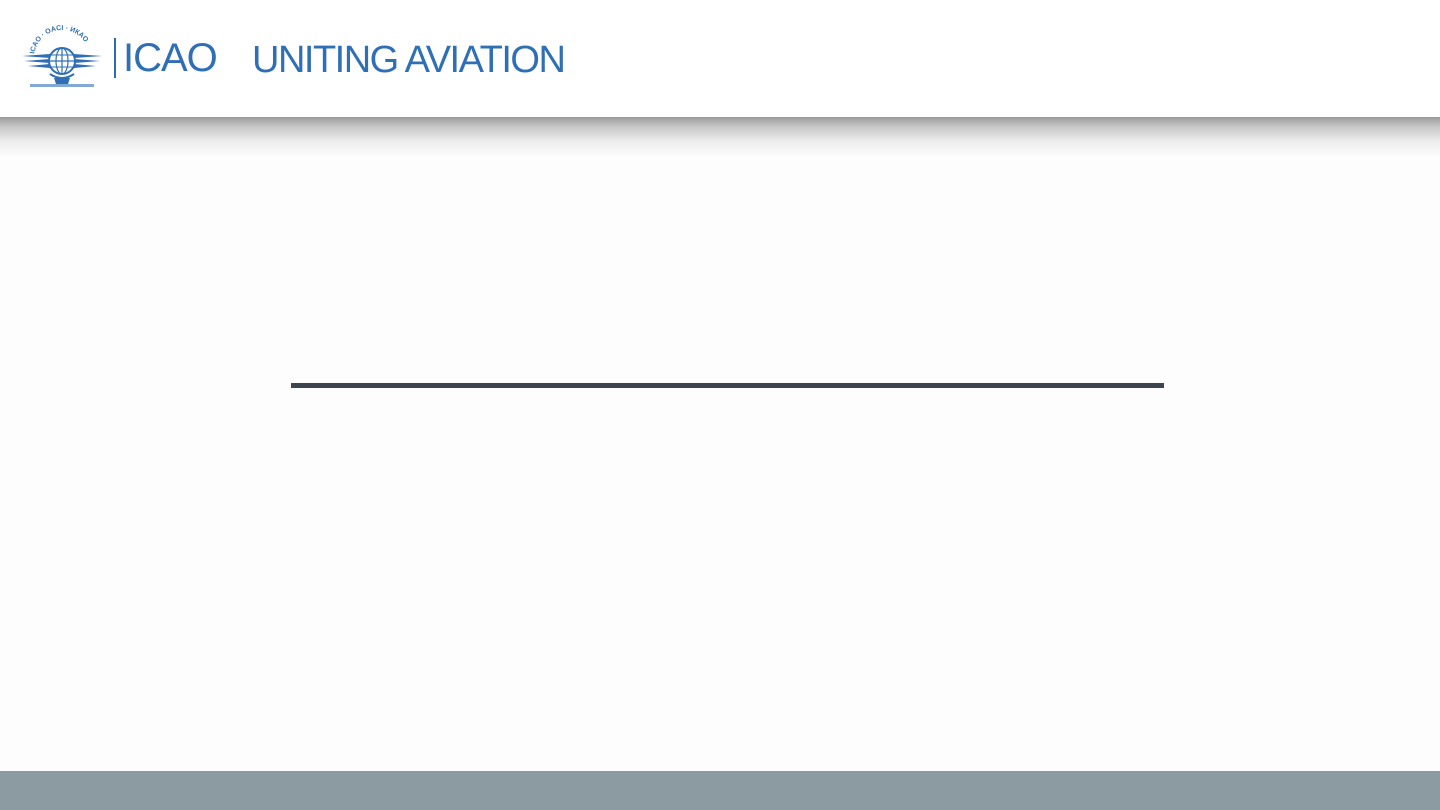 The image size is (1440, 810). I want to click on title-rule, so click(727, 385).